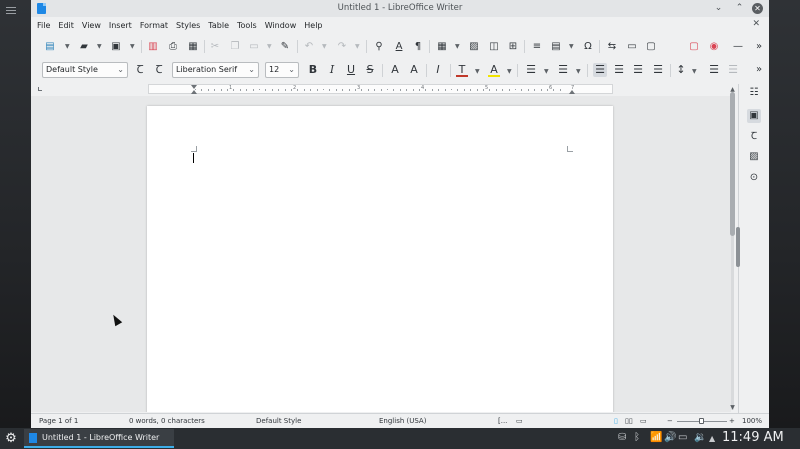 The width and height of the screenshot is (800, 449). What do you see at coordinates (254, 46) in the screenshot?
I see `paste-icon: ▭` at bounding box center [254, 46].